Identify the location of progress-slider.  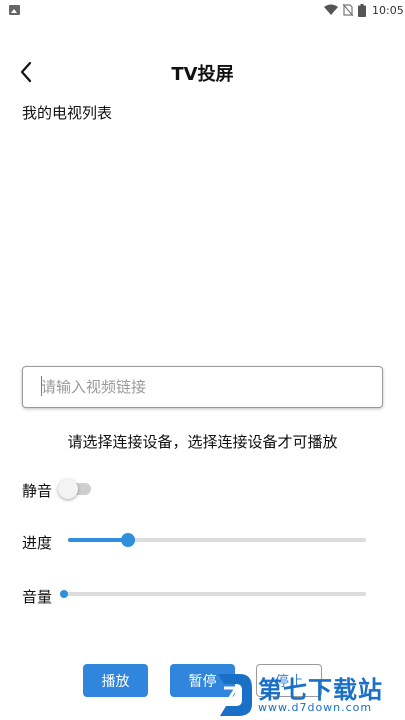
(217, 540).